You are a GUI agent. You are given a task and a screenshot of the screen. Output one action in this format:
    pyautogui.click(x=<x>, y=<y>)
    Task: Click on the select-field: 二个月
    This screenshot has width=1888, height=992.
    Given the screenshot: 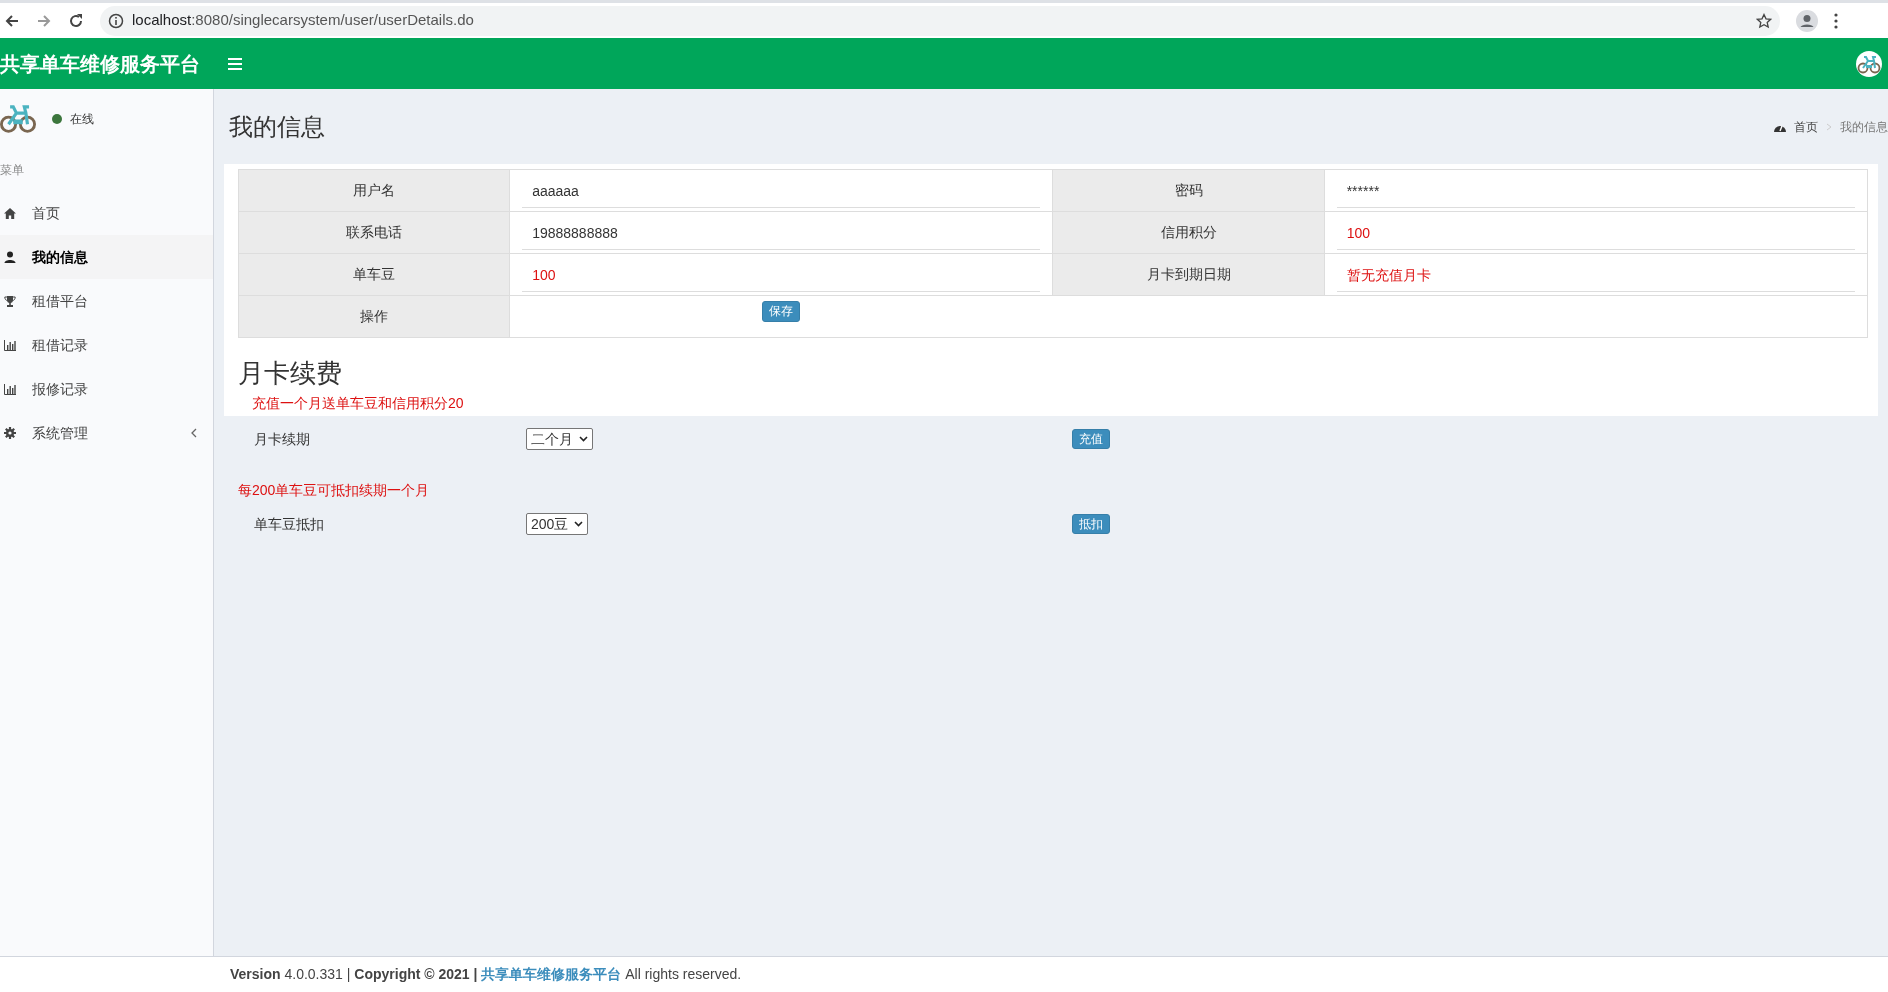 What is the action you would take?
    pyautogui.click(x=559, y=439)
    